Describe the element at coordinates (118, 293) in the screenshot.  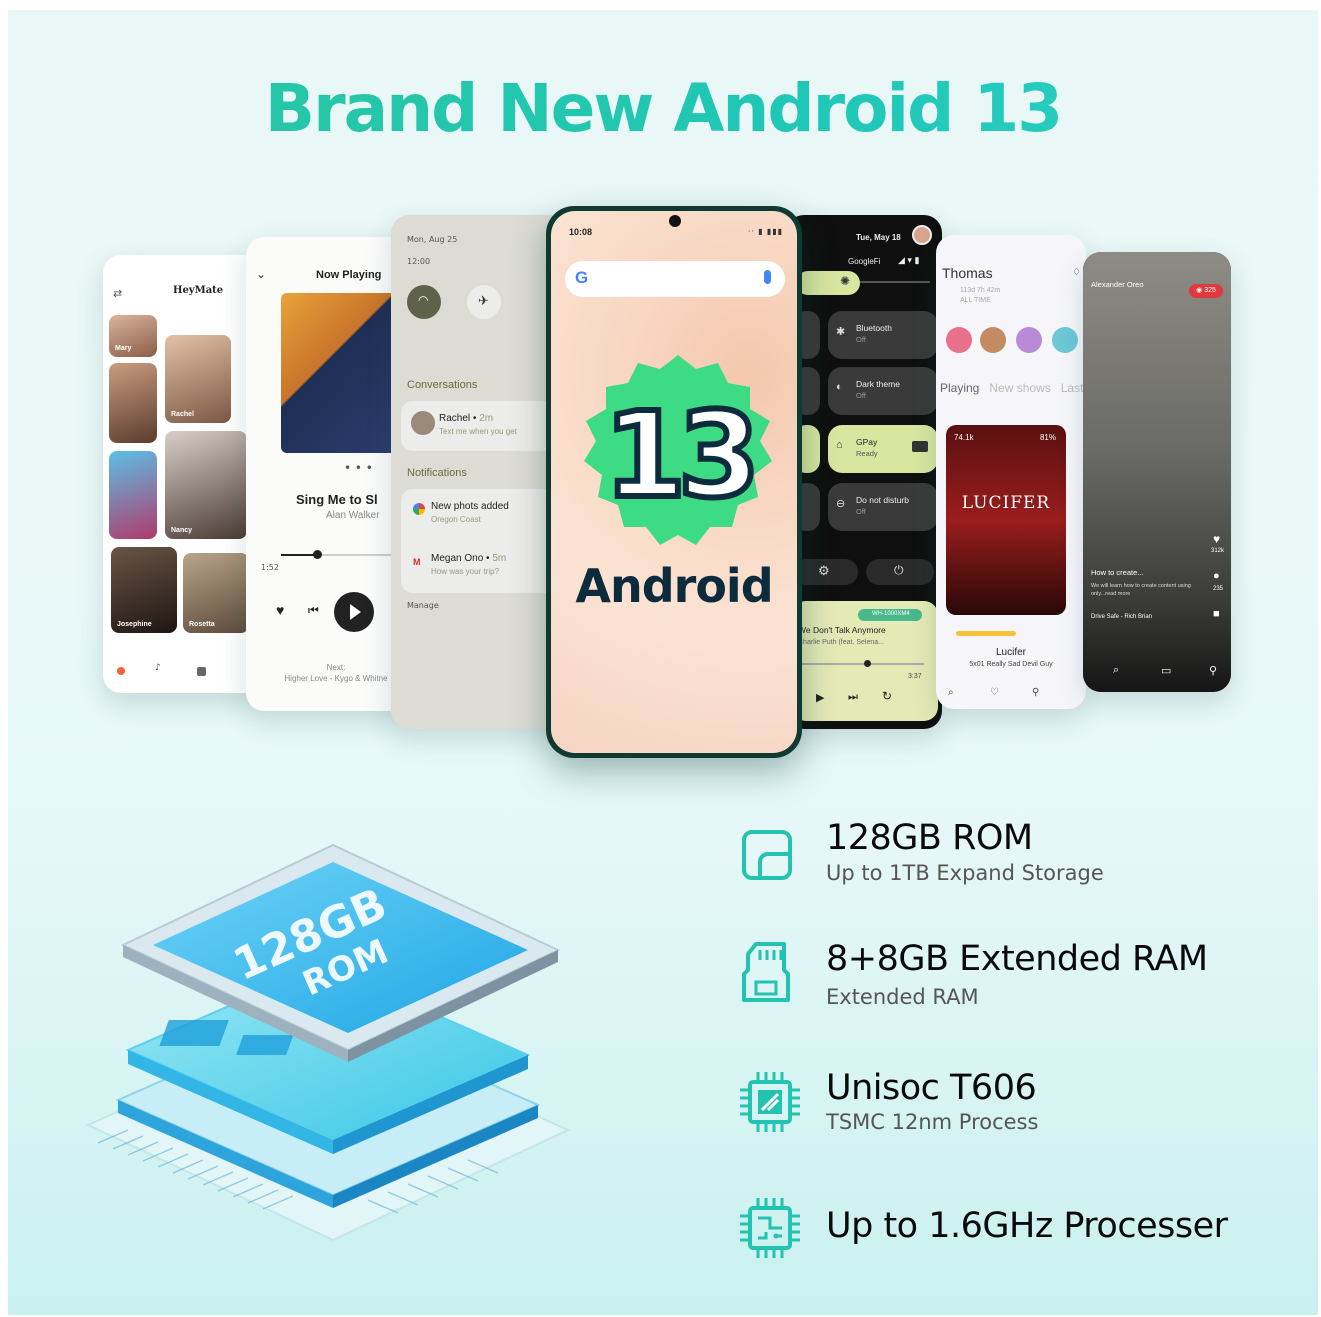
I see `filter-icon: ⇄` at that location.